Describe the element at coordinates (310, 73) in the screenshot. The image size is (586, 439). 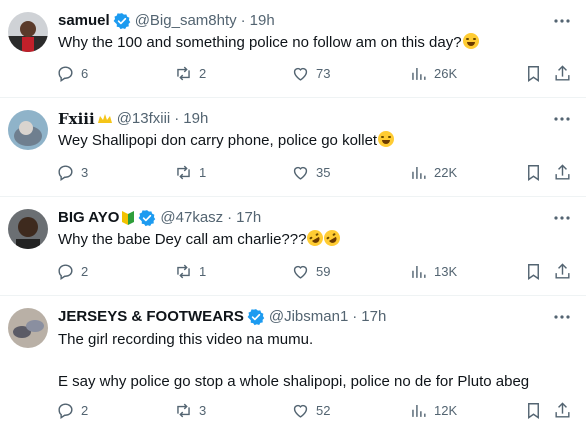
I see `like-button: 73` at that location.